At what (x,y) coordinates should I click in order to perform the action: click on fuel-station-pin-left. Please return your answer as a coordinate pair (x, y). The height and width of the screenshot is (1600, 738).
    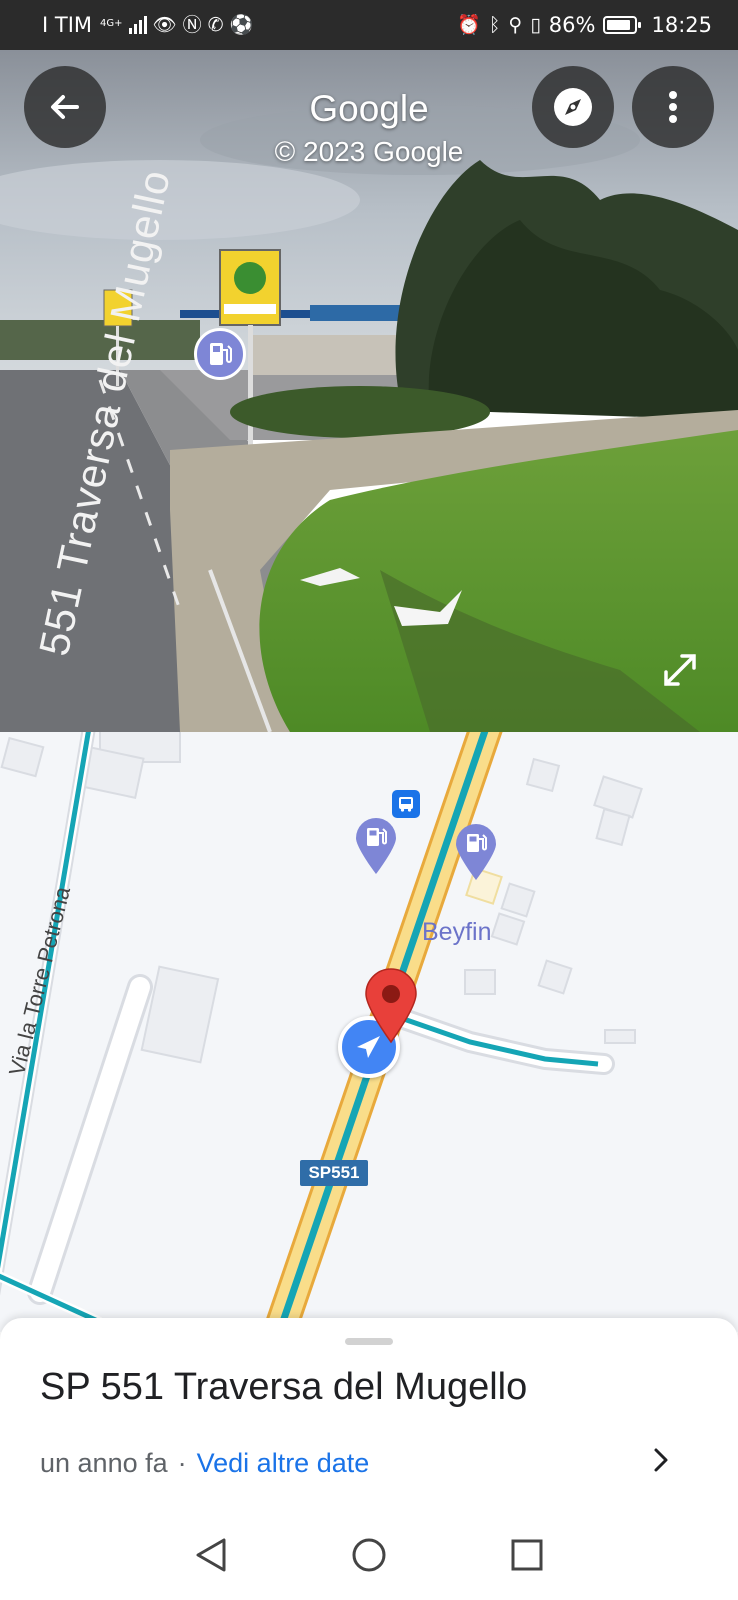
    Looking at the image, I should click on (376, 847).